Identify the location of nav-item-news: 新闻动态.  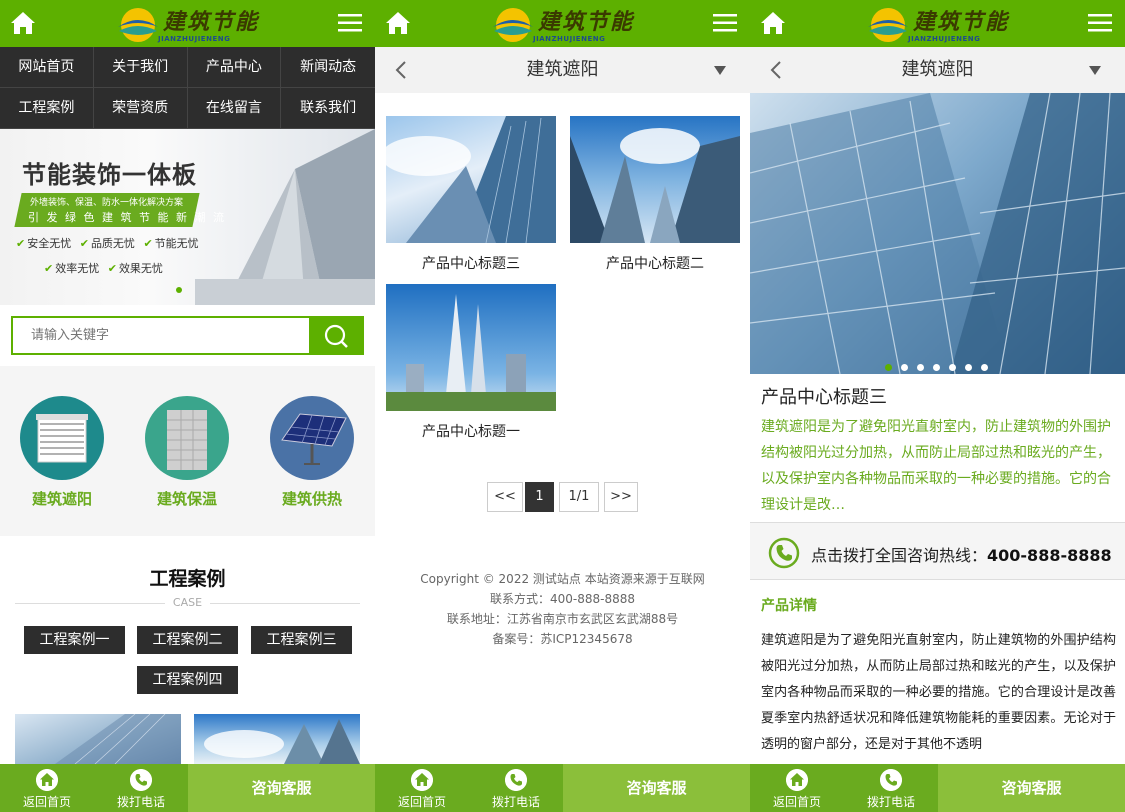
(328, 67).